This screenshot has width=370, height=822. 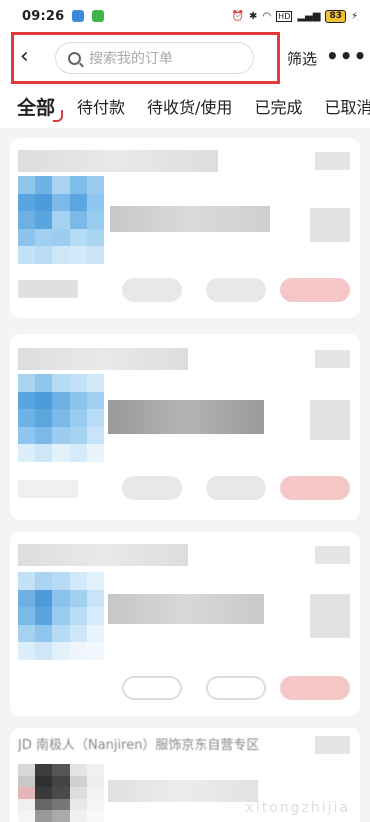 What do you see at coordinates (24, 57) in the screenshot?
I see `back-arrow-icon: ‹` at bounding box center [24, 57].